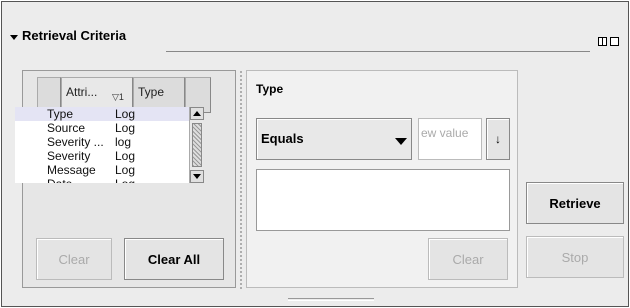 The image size is (630, 308). Describe the element at coordinates (71, 170) in the screenshot. I see `attribute-cell: Message` at that location.